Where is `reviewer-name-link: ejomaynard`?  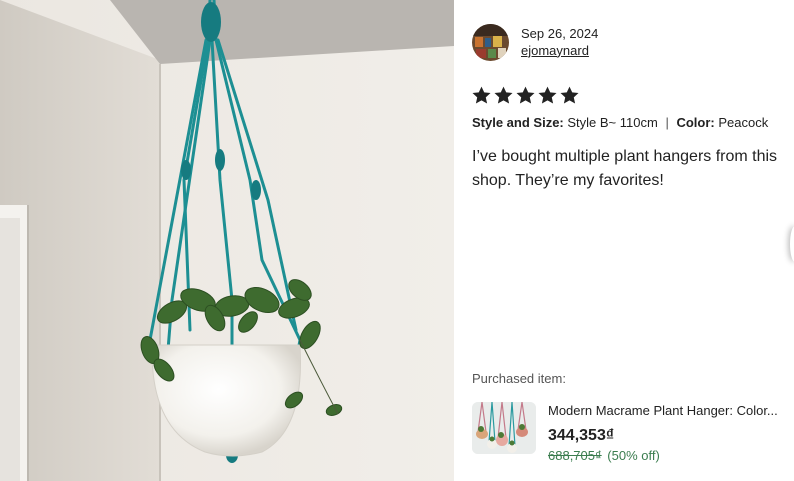 reviewer-name-link: ejomaynard is located at coordinates (555, 51).